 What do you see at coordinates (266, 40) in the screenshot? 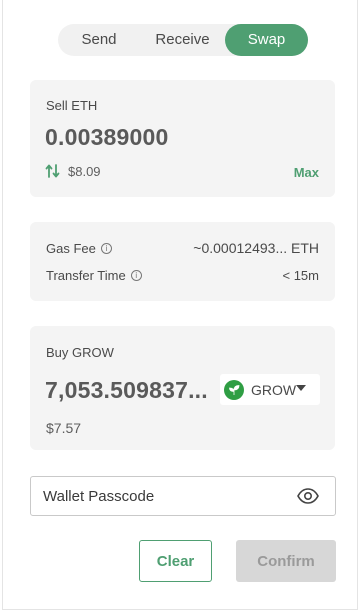
I see `tab-swap: Swap` at bounding box center [266, 40].